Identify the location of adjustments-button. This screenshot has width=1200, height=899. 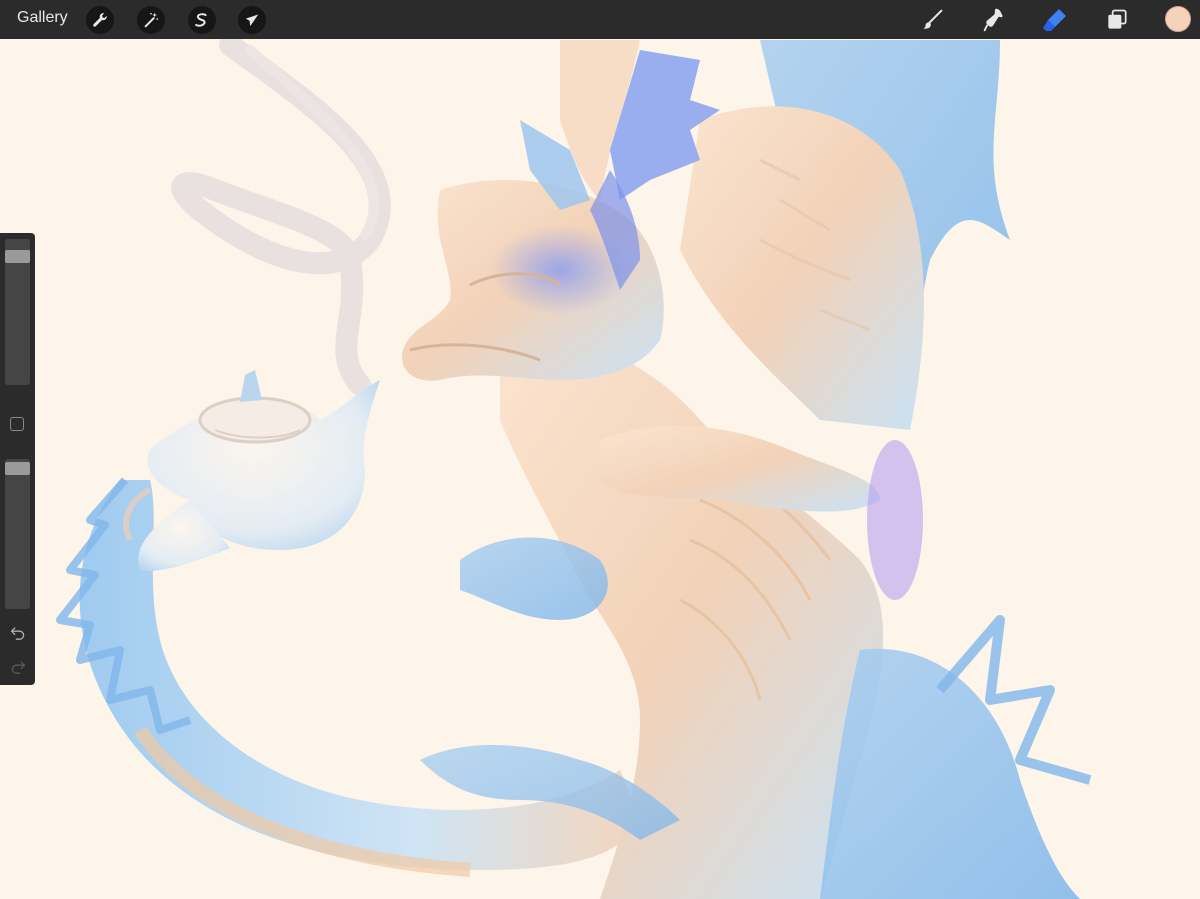
(151, 20).